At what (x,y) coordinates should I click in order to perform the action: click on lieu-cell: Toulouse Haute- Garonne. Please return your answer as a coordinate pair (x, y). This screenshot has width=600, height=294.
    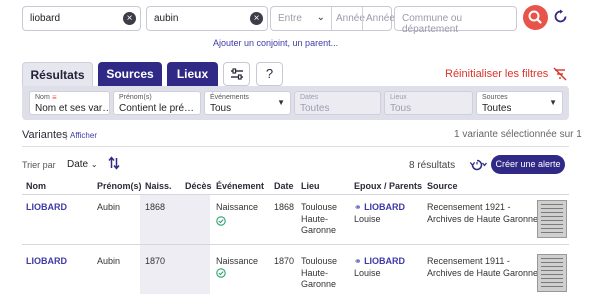
    Looking at the image, I should click on (319, 219).